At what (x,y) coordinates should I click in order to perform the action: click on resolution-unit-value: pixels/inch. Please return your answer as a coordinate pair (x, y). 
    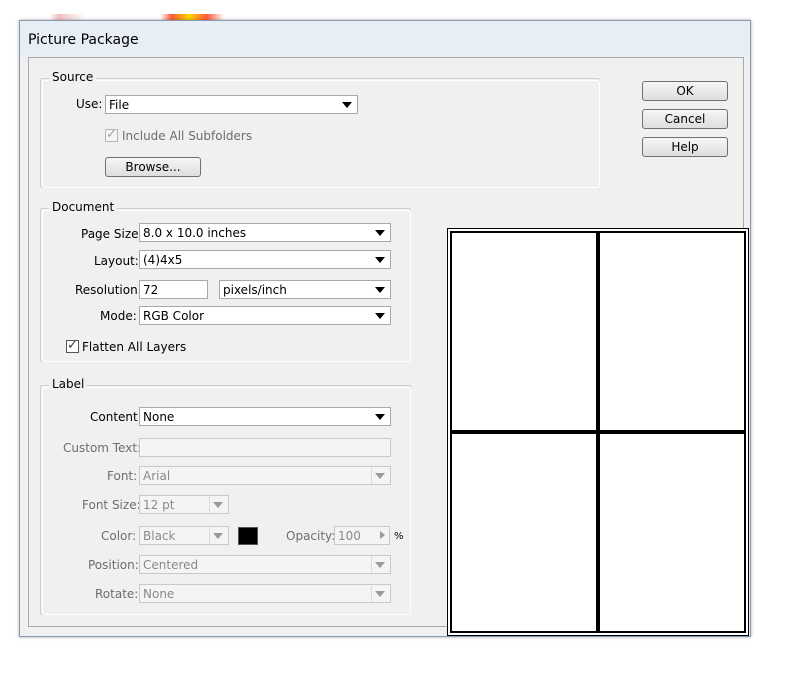
    Looking at the image, I should click on (255, 290).